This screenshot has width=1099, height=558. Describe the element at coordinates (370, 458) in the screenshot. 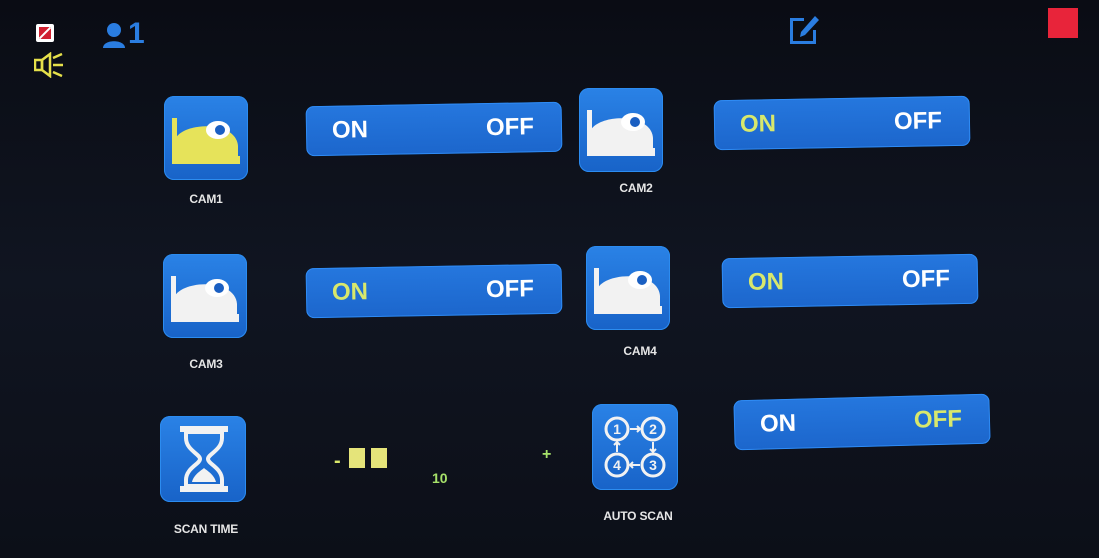

I see `scan-time-slider` at that location.